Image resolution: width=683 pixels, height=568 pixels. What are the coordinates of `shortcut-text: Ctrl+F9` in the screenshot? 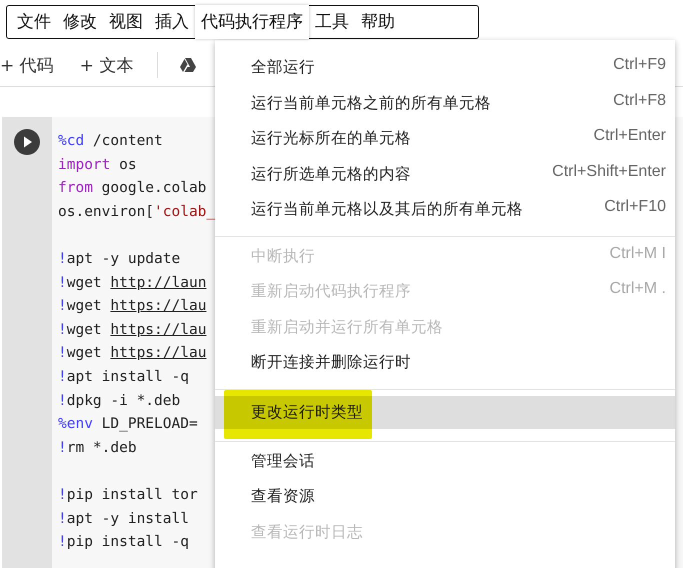 It's located at (639, 64).